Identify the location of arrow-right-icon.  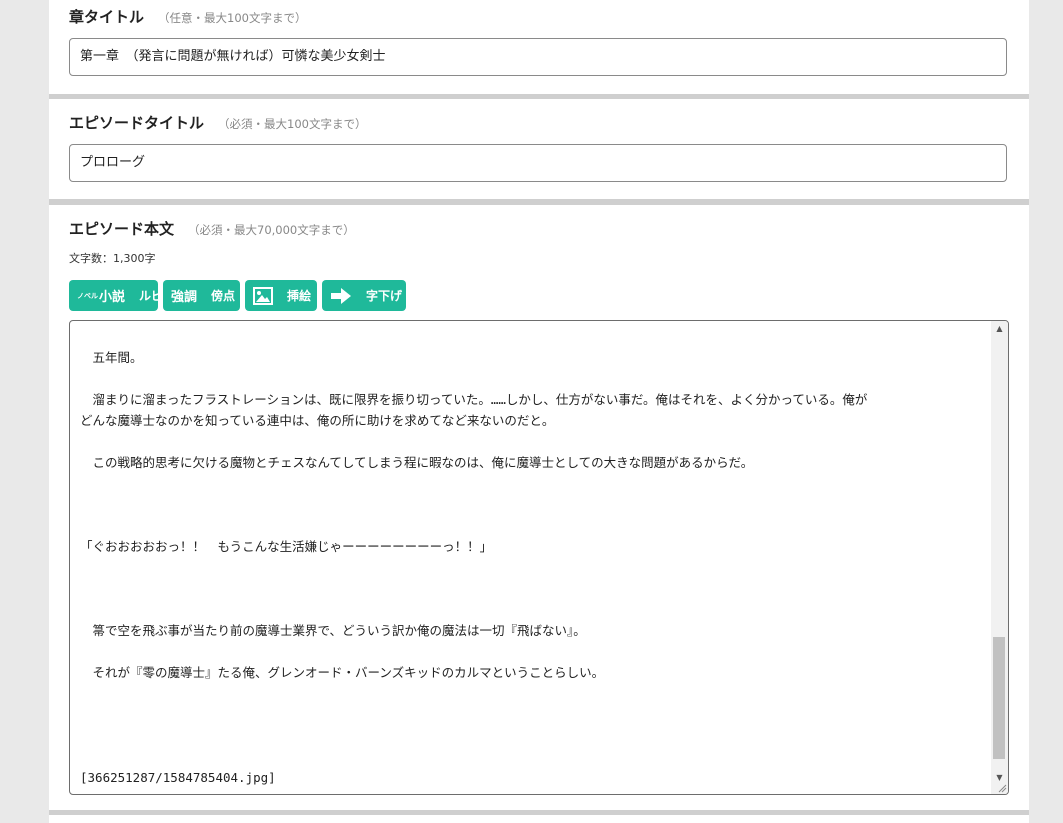
(341, 296).